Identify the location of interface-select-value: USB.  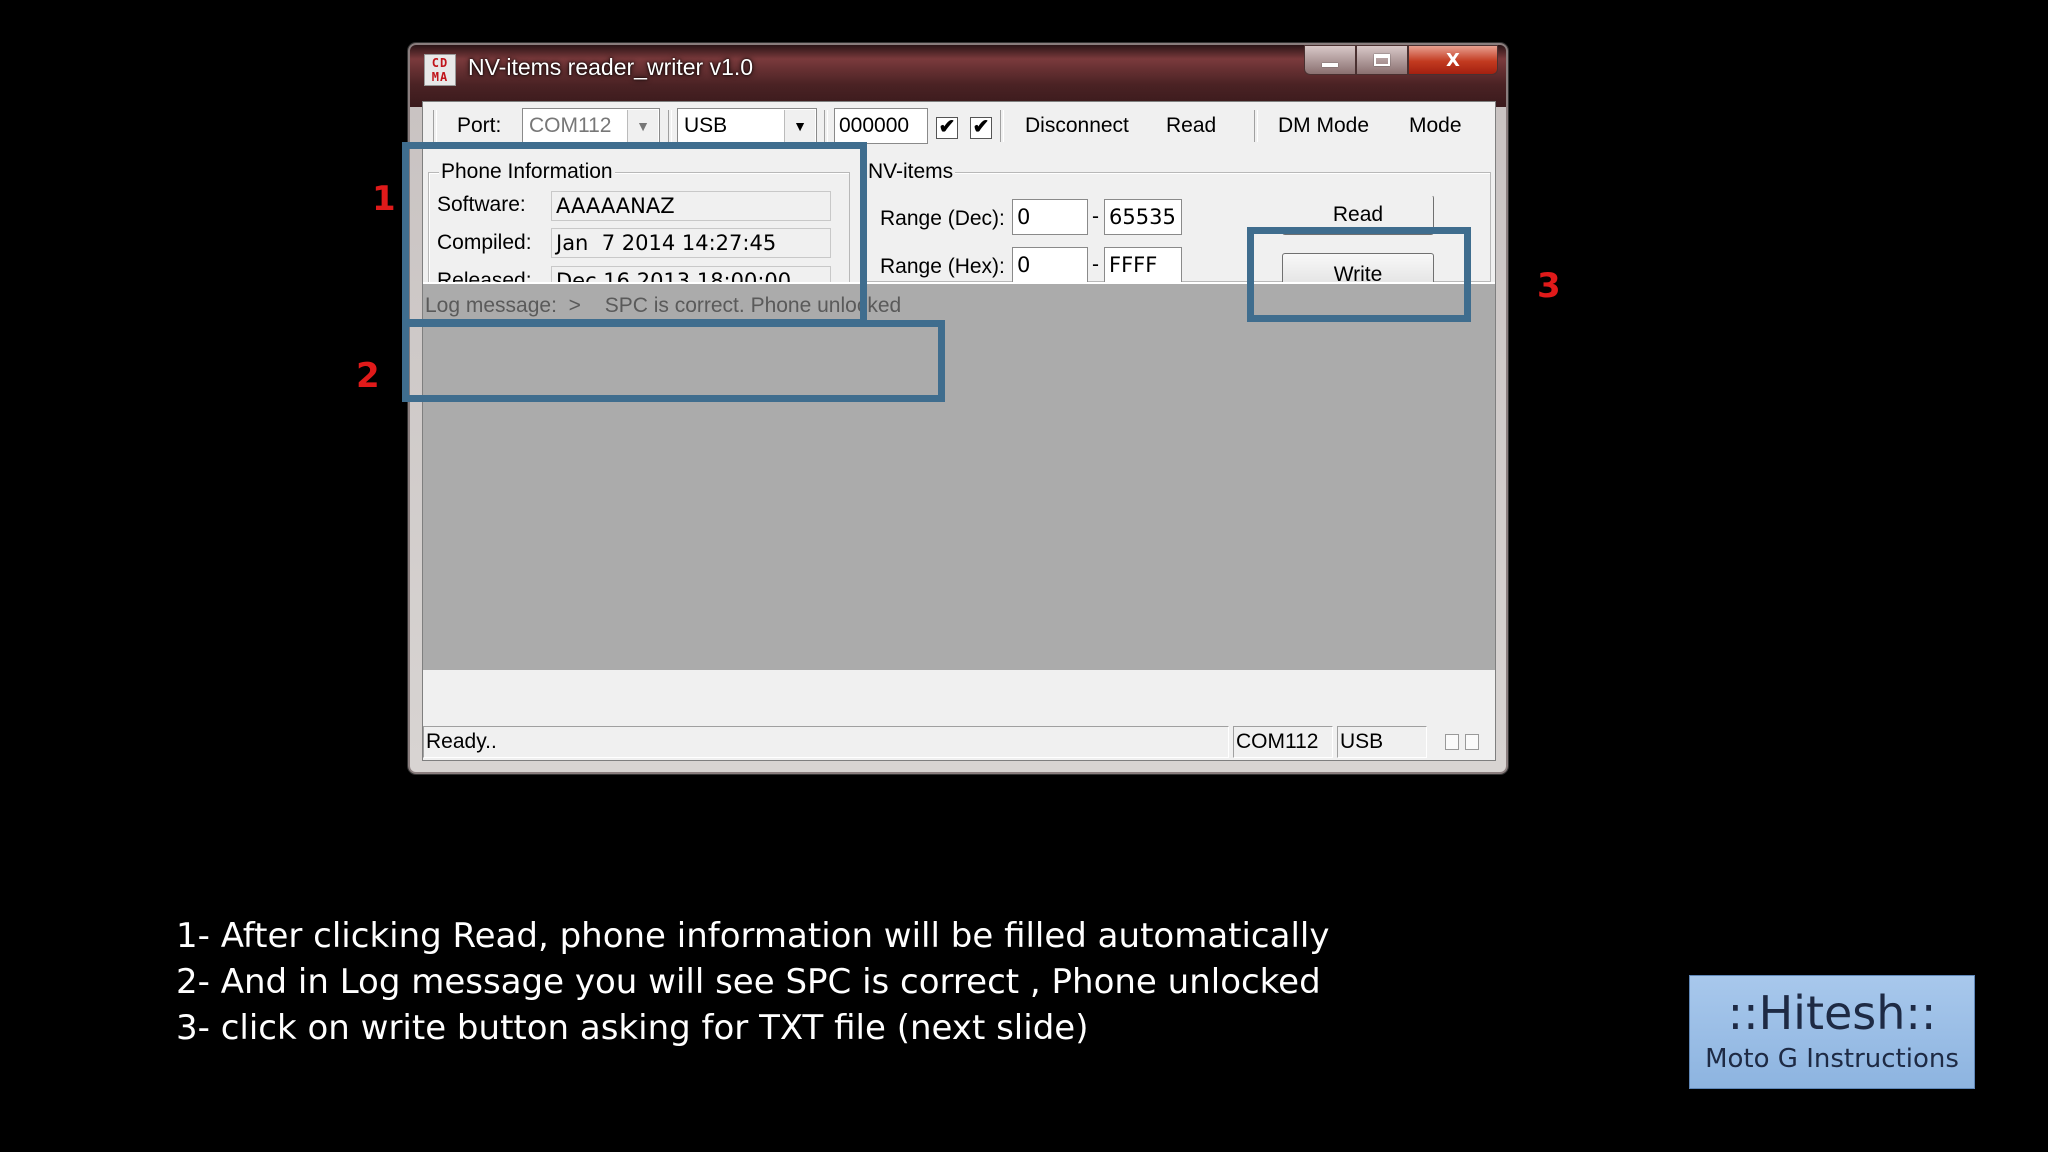
(706, 125).